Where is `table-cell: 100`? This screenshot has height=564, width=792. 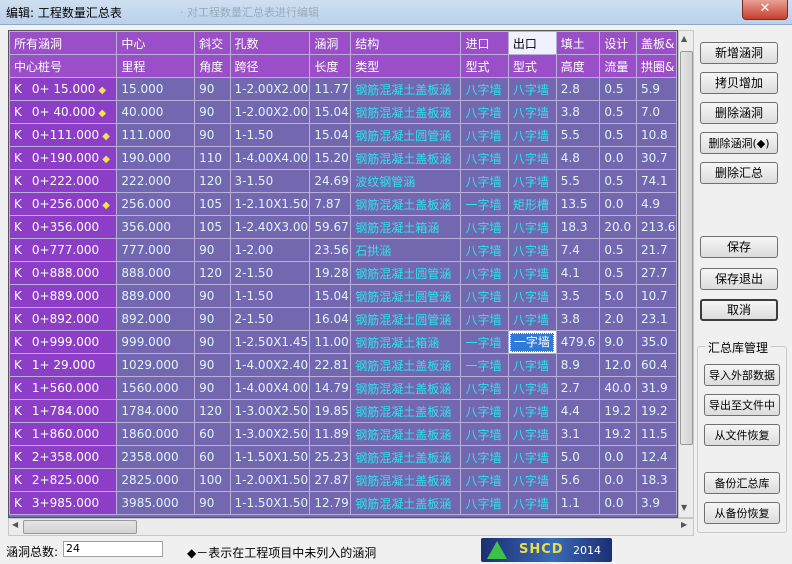 table-cell: 100 is located at coordinates (212, 480).